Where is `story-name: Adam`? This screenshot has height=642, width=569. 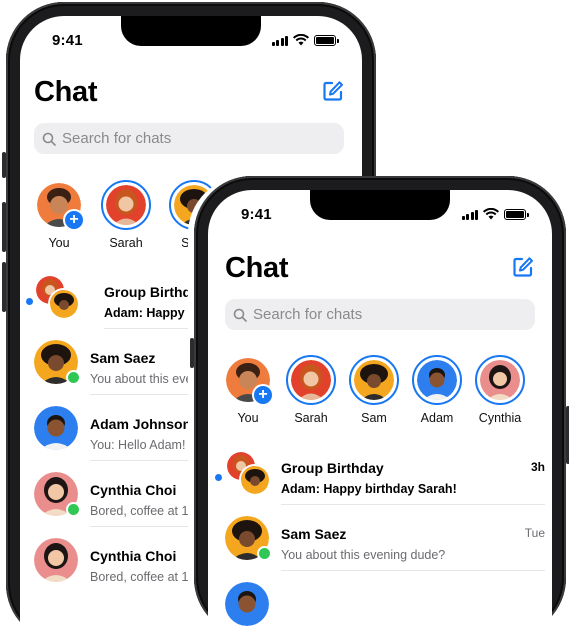 story-name: Adam is located at coordinates (437, 418).